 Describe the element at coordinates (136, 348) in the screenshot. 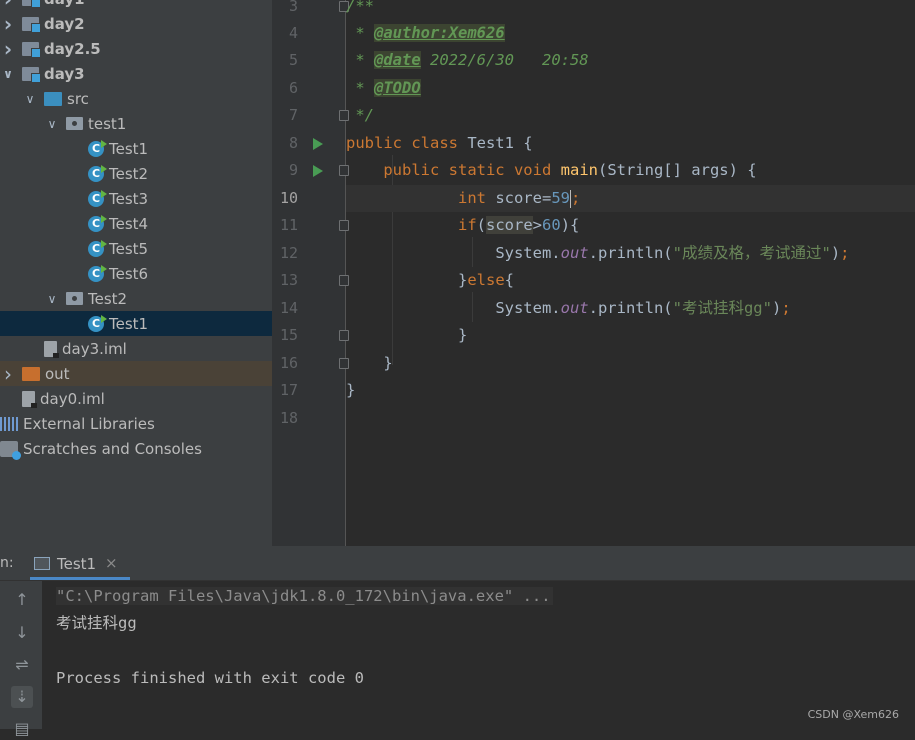

I see `tree-item-day3-iml: day3.iml` at that location.